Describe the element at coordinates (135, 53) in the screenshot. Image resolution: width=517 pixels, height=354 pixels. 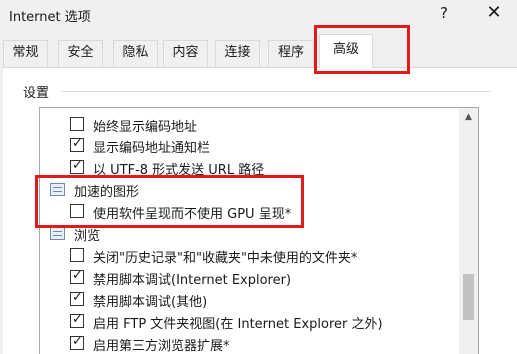
I see `tab-privacy: 隐私` at that location.